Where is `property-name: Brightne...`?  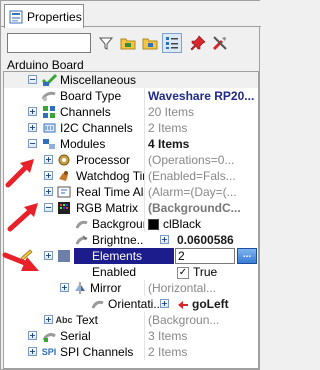 property-name: Brightne... is located at coordinates (118, 240).